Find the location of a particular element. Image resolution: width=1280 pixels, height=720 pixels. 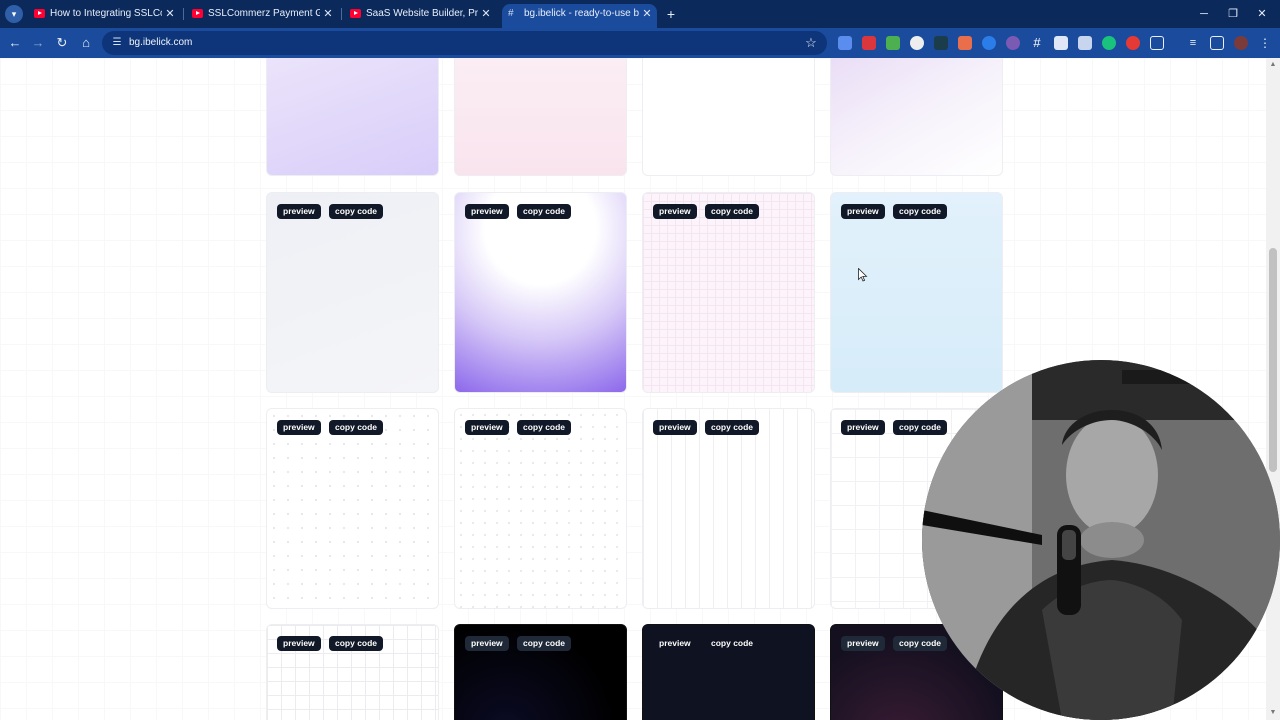

presenter-video-image is located at coordinates (1101, 540).